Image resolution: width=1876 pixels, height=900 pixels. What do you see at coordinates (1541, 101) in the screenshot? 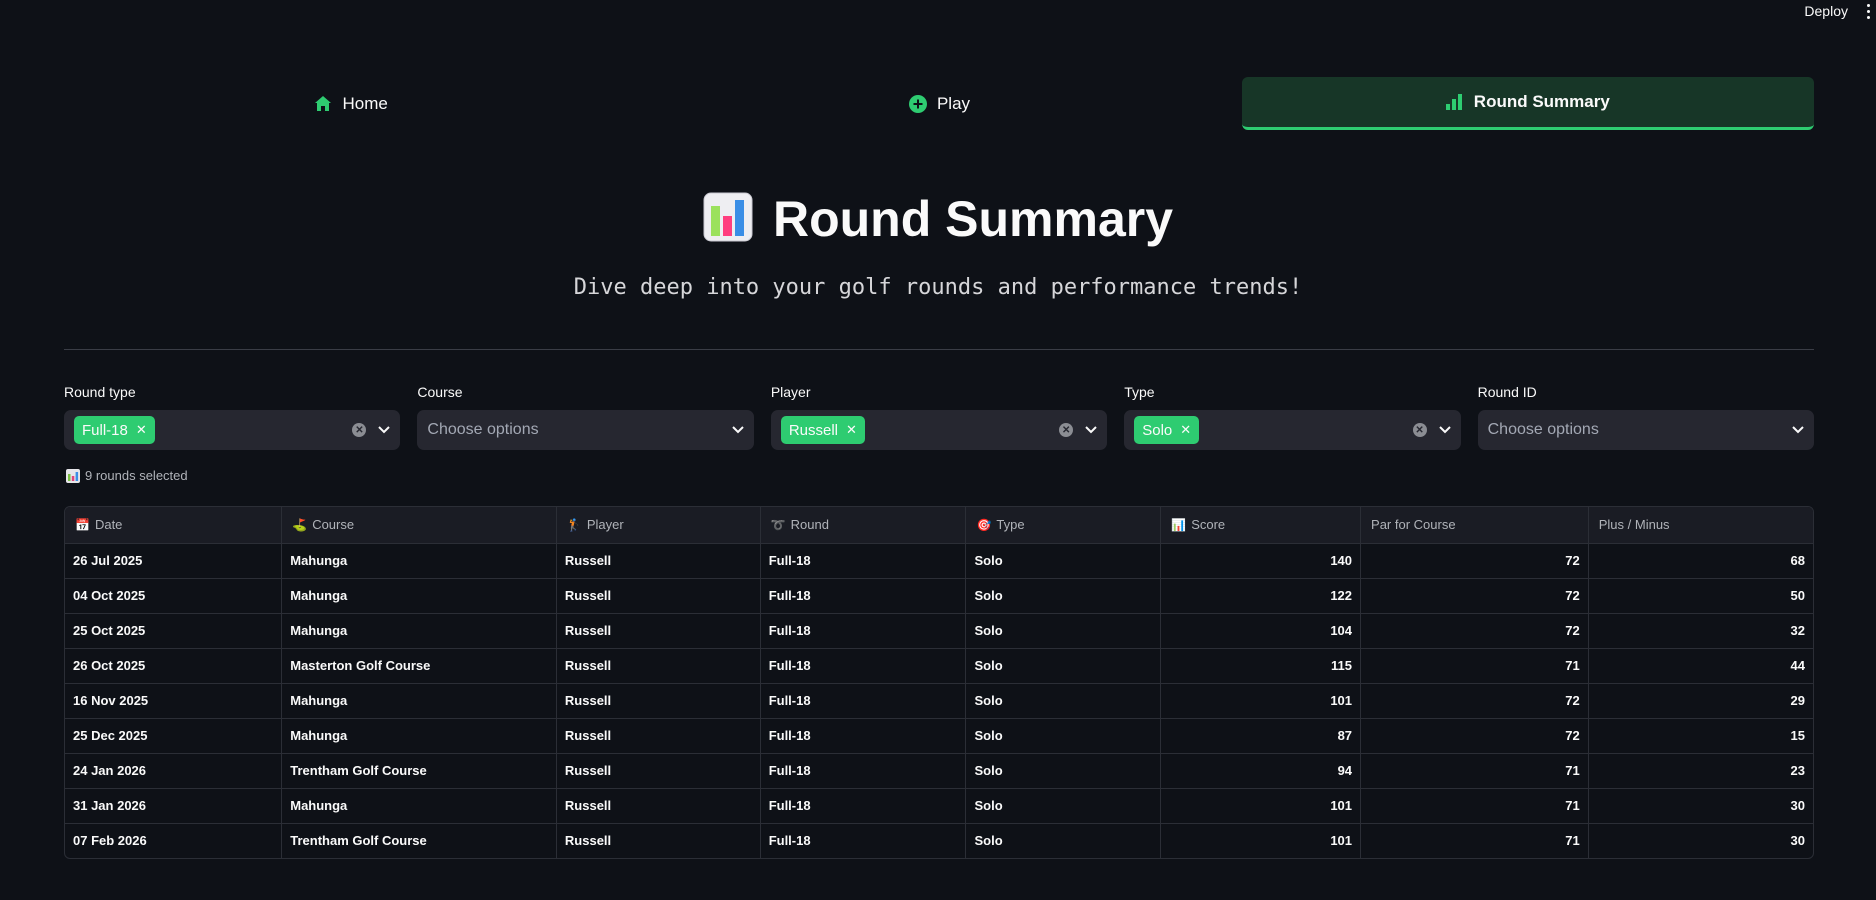
I see `nav-round-summary-label: Round Summary` at bounding box center [1541, 101].